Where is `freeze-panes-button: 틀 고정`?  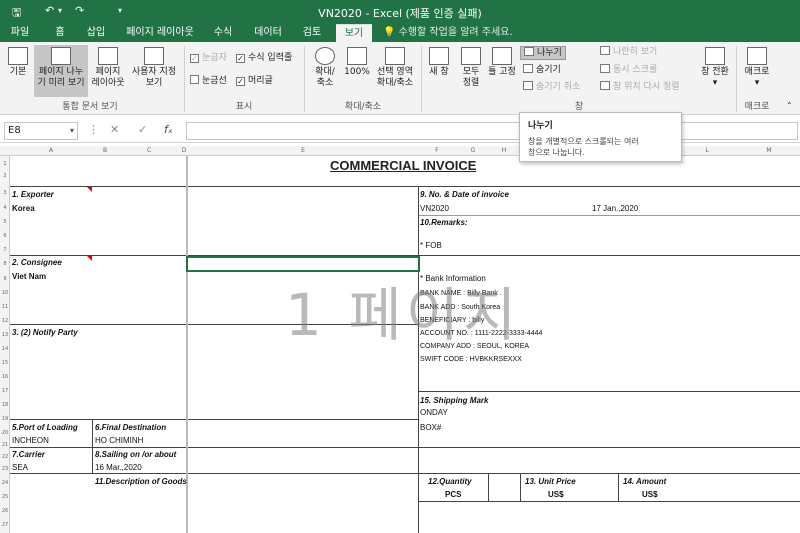
freeze-panes-button: 틀 고정 is located at coordinates (502, 62).